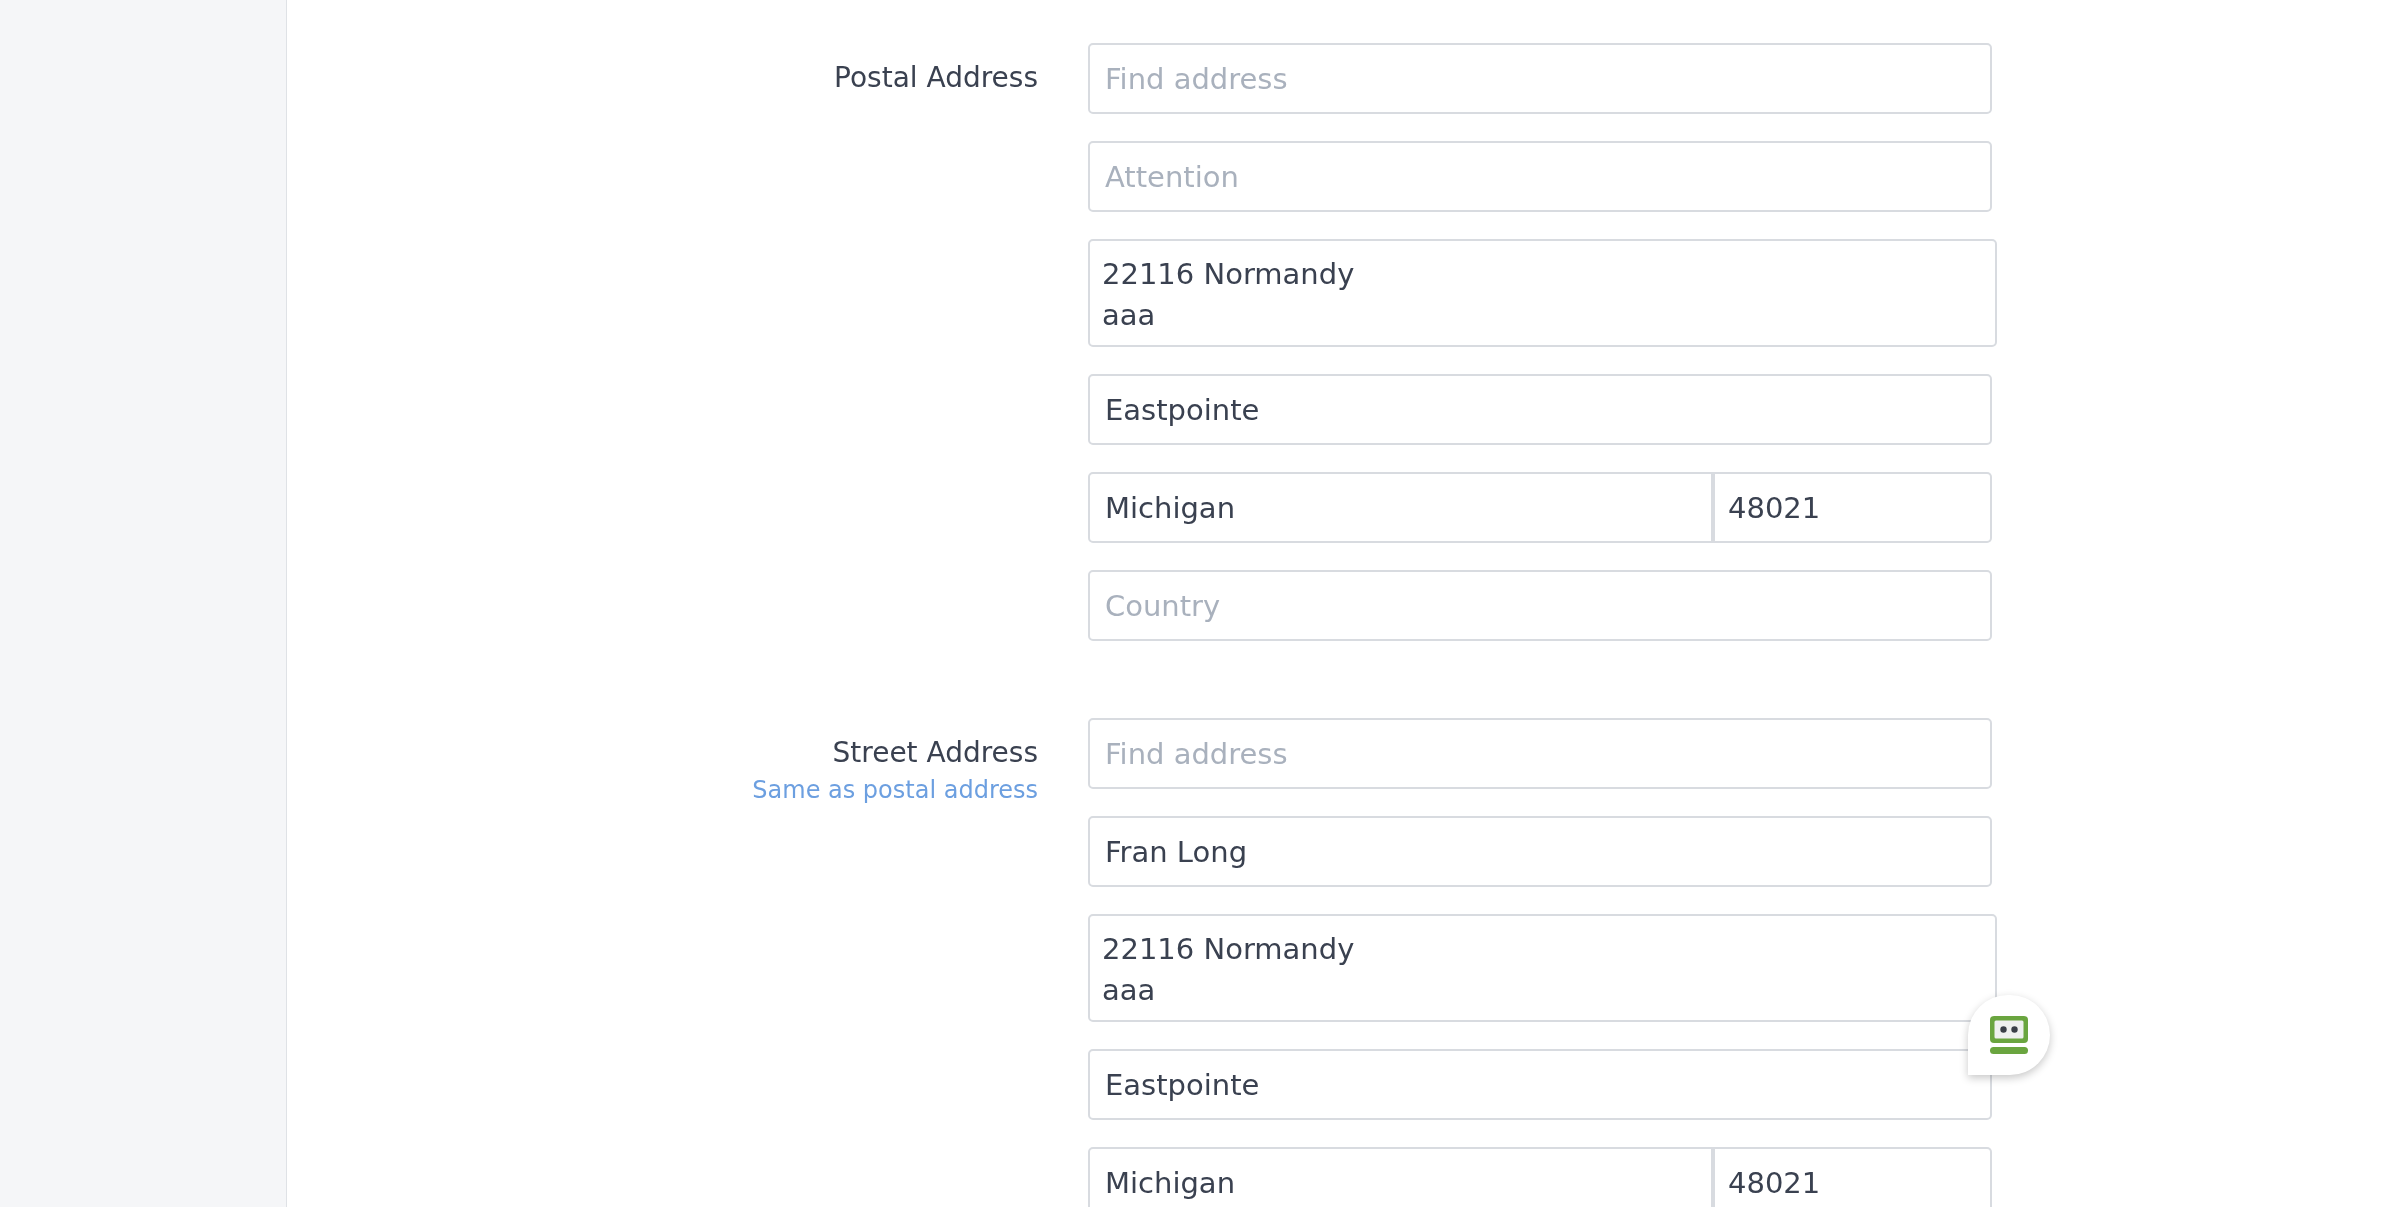 Image resolution: width=2390 pixels, height=1207 pixels. I want to click on input-field: Attention, so click(1540, 176).